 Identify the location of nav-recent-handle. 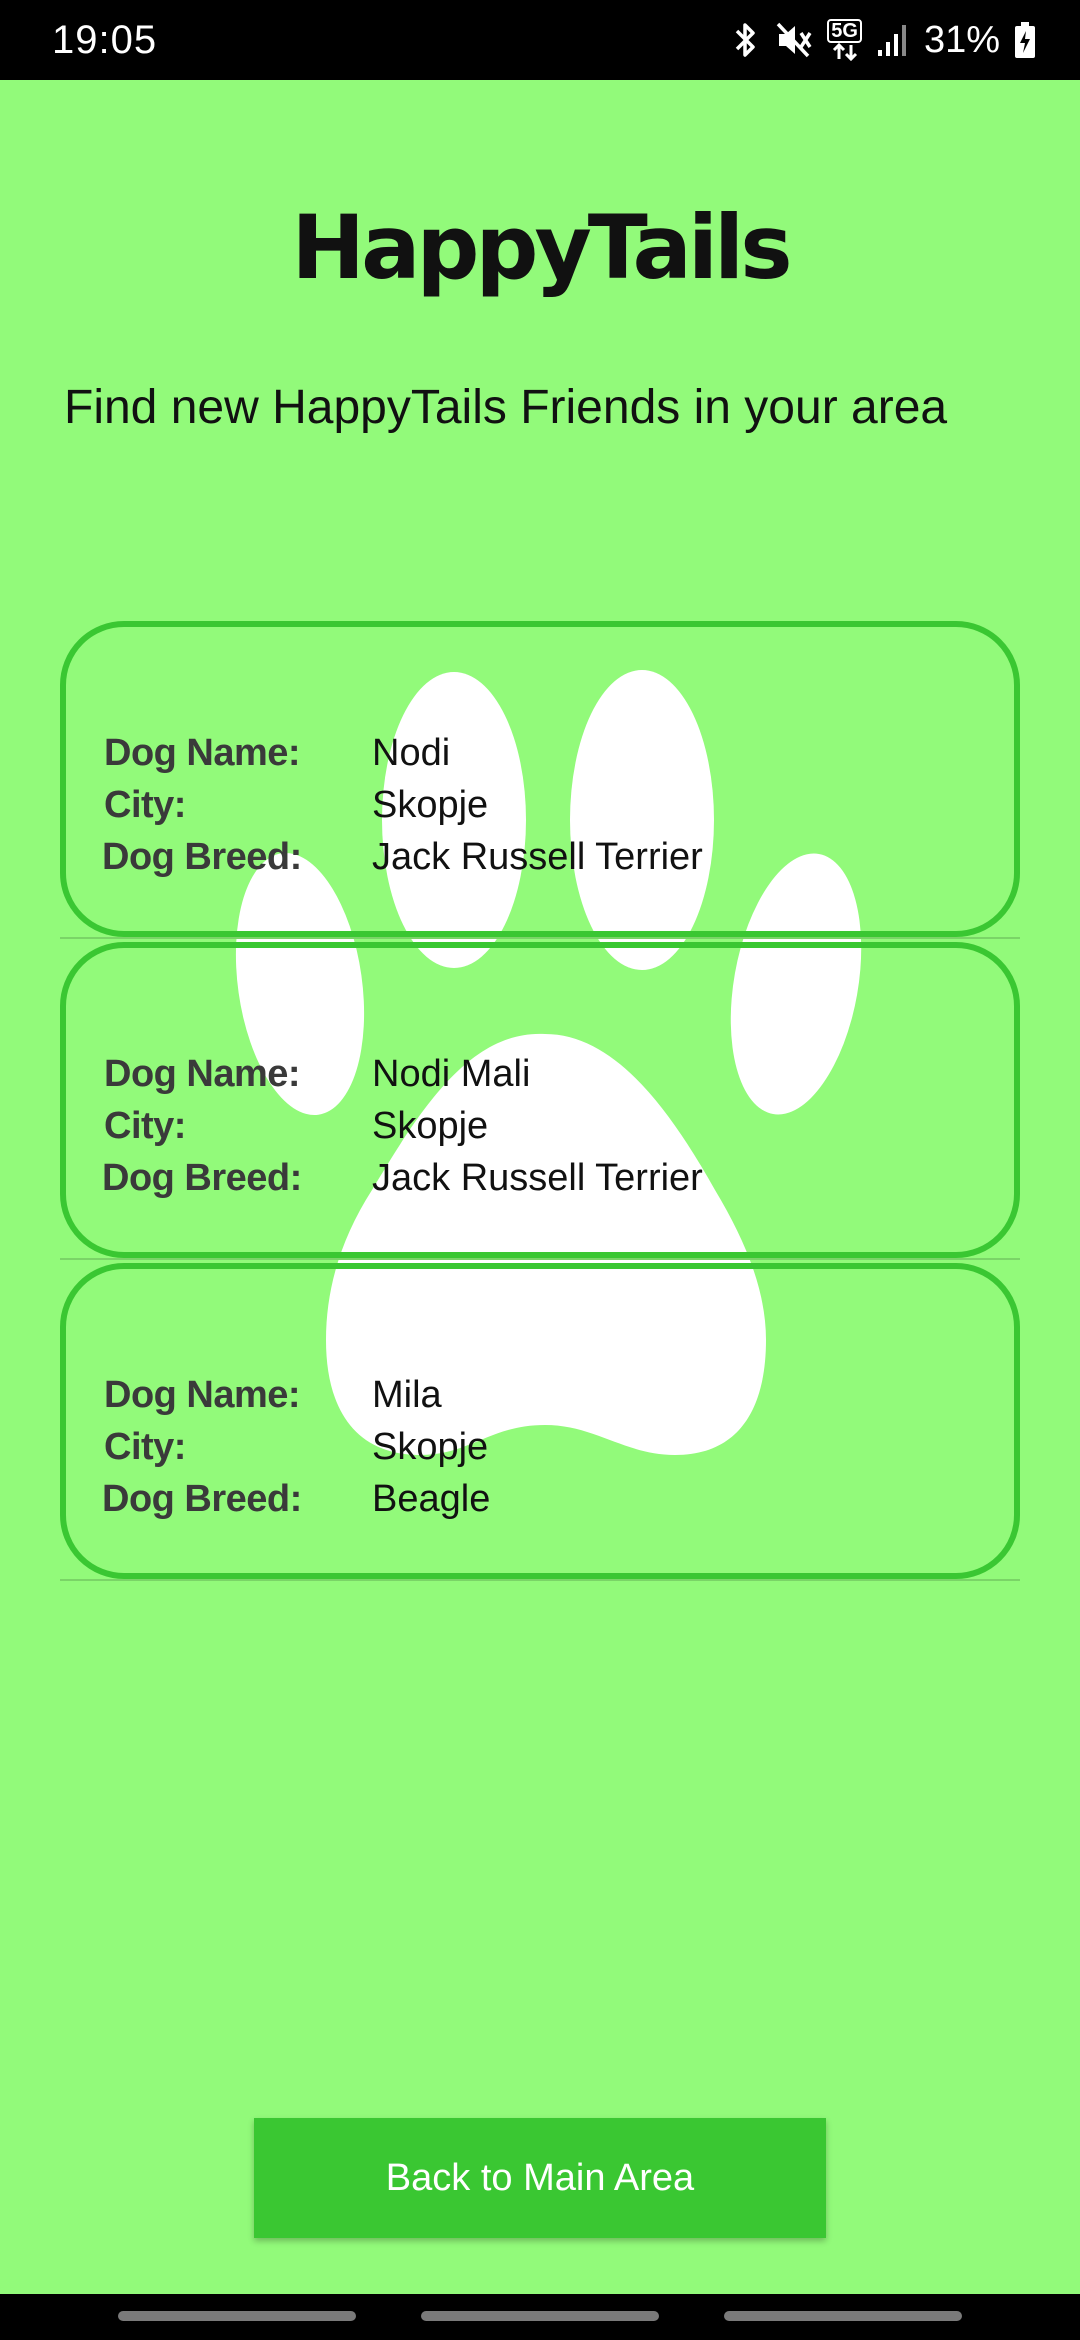
(237, 2316).